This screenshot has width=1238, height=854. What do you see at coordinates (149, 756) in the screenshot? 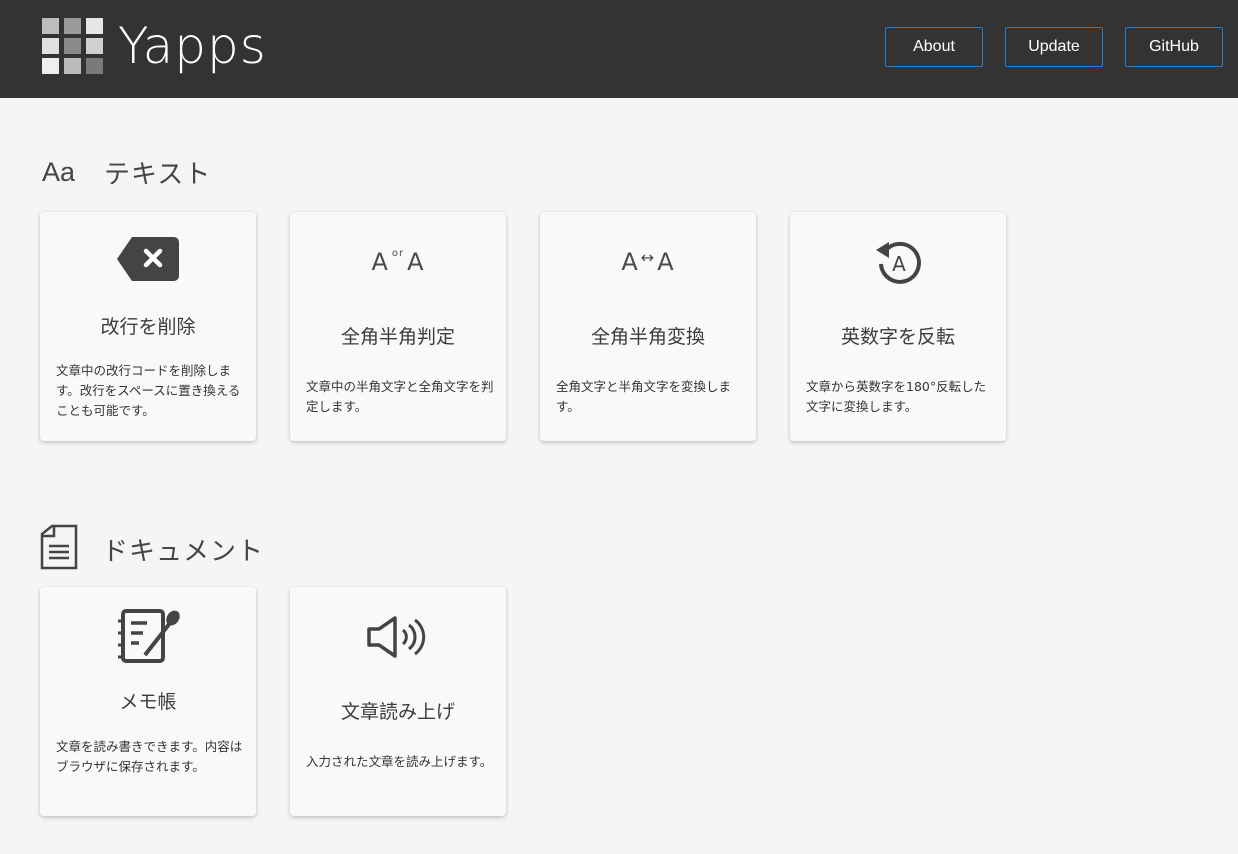
I see `card-description: 文章を読み書きできます。内容はブラウザに保存されます。` at bounding box center [149, 756].